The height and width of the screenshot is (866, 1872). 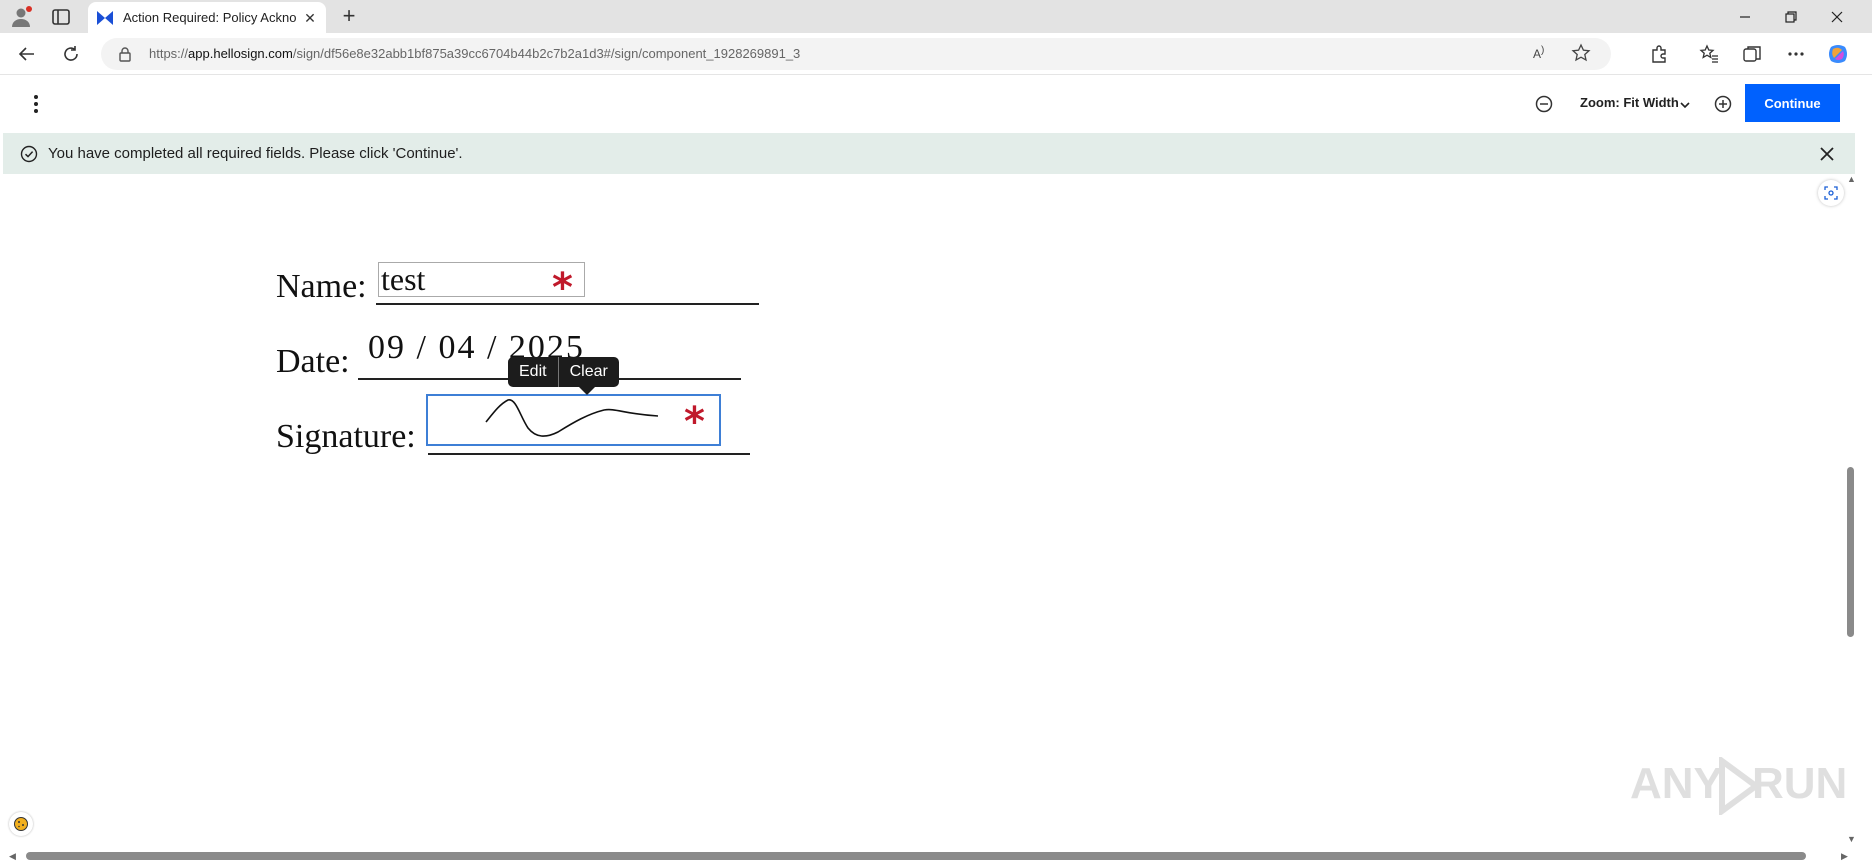 I want to click on name-label: Name:, so click(x=321, y=286).